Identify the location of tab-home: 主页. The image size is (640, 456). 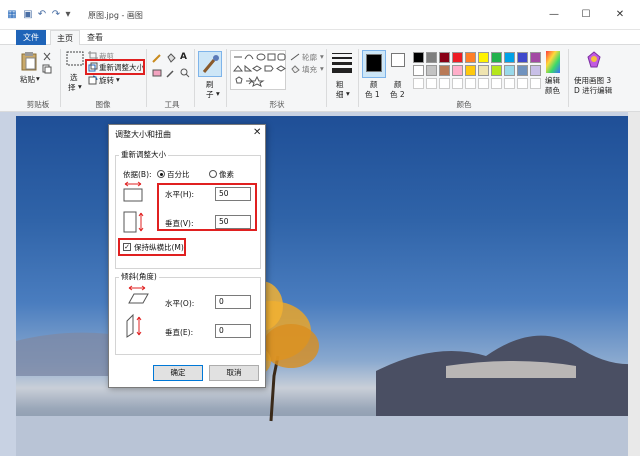
(65, 37).